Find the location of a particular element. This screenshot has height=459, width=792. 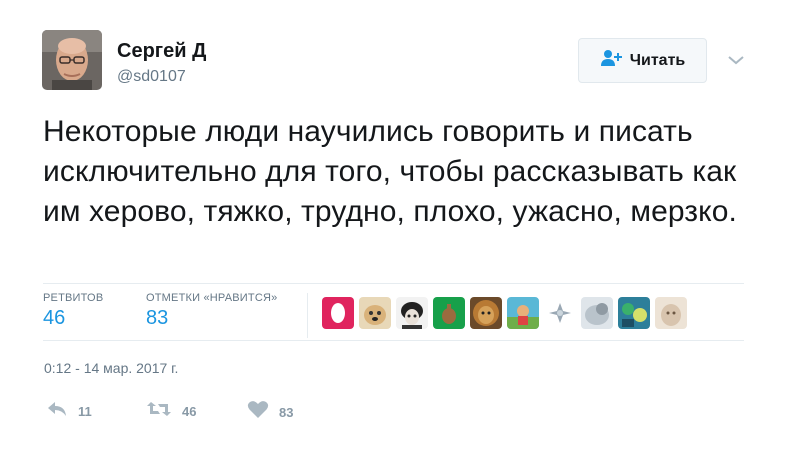

reply-button: 11 is located at coordinates (69, 411).